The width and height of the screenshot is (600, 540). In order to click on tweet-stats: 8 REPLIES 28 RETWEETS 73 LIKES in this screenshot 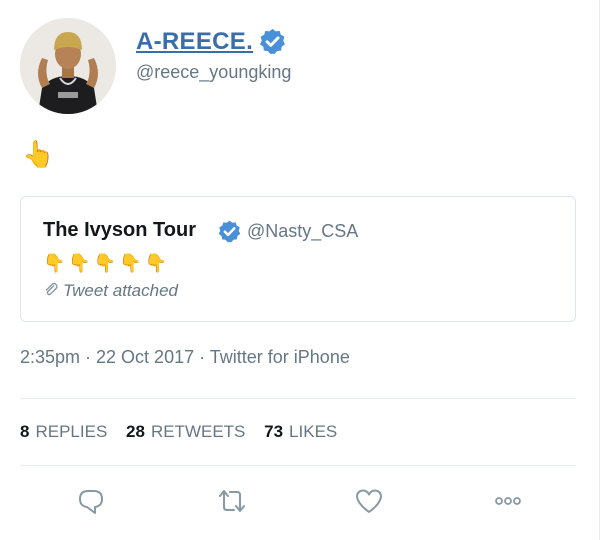, I will do `click(185, 432)`.